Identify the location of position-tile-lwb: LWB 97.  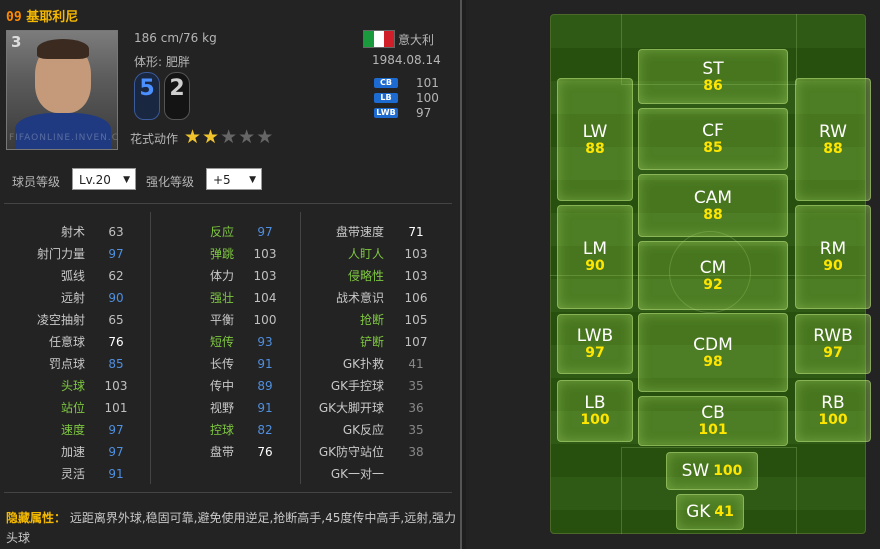
(595, 344).